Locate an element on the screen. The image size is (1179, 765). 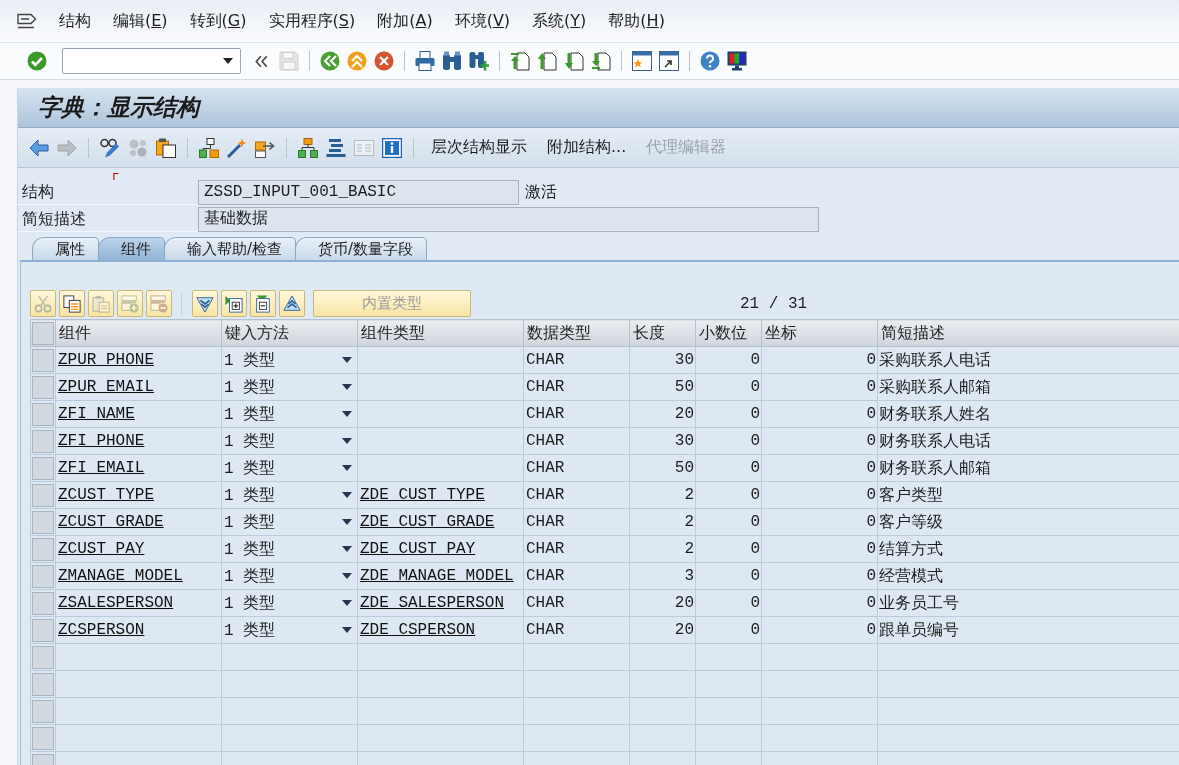
shortcut-window-icon is located at coordinates (669, 61).